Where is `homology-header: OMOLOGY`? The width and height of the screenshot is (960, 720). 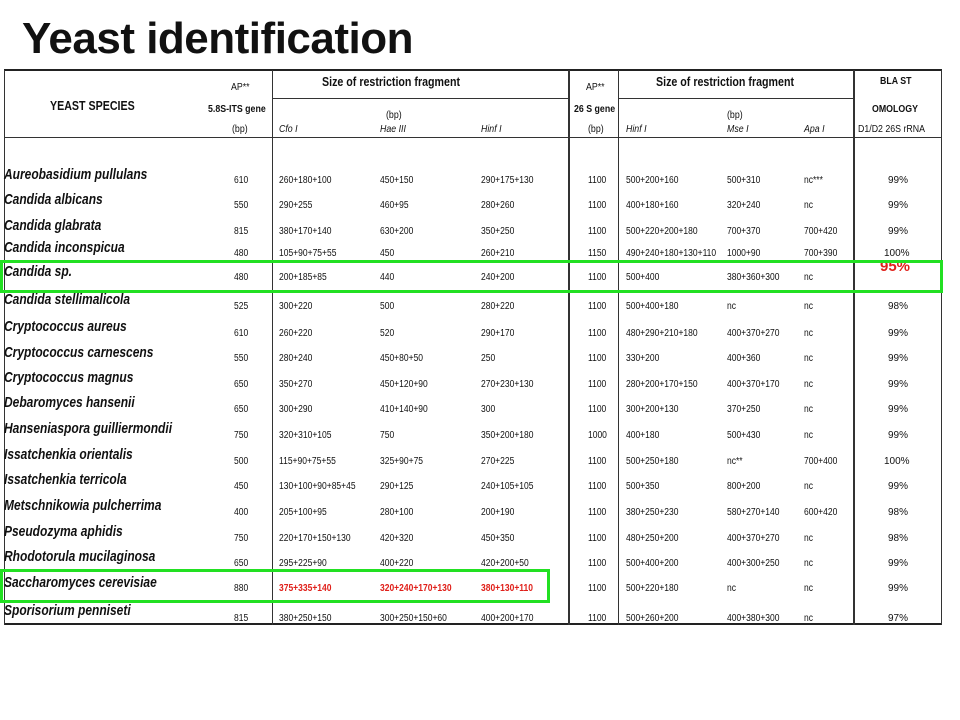
homology-header: OMOLOGY is located at coordinates (895, 109).